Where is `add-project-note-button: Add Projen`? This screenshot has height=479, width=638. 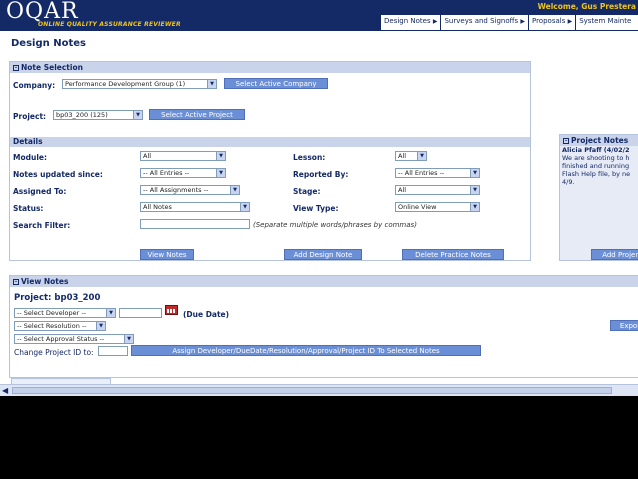 add-project-note-button: Add Projen is located at coordinates (614, 254).